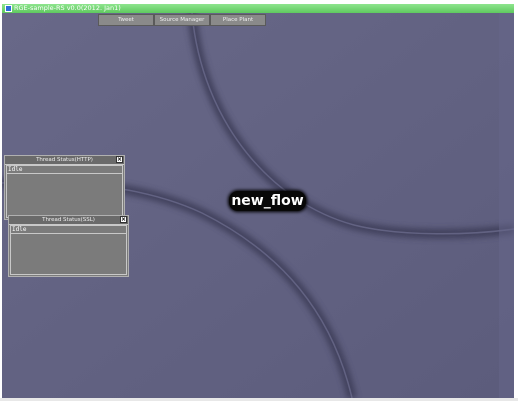 The width and height of the screenshot is (518, 401). Describe the element at coordinates (64, 160) in the screenshot. I see `panel-title: Thread Status(HTTP)` at that location.